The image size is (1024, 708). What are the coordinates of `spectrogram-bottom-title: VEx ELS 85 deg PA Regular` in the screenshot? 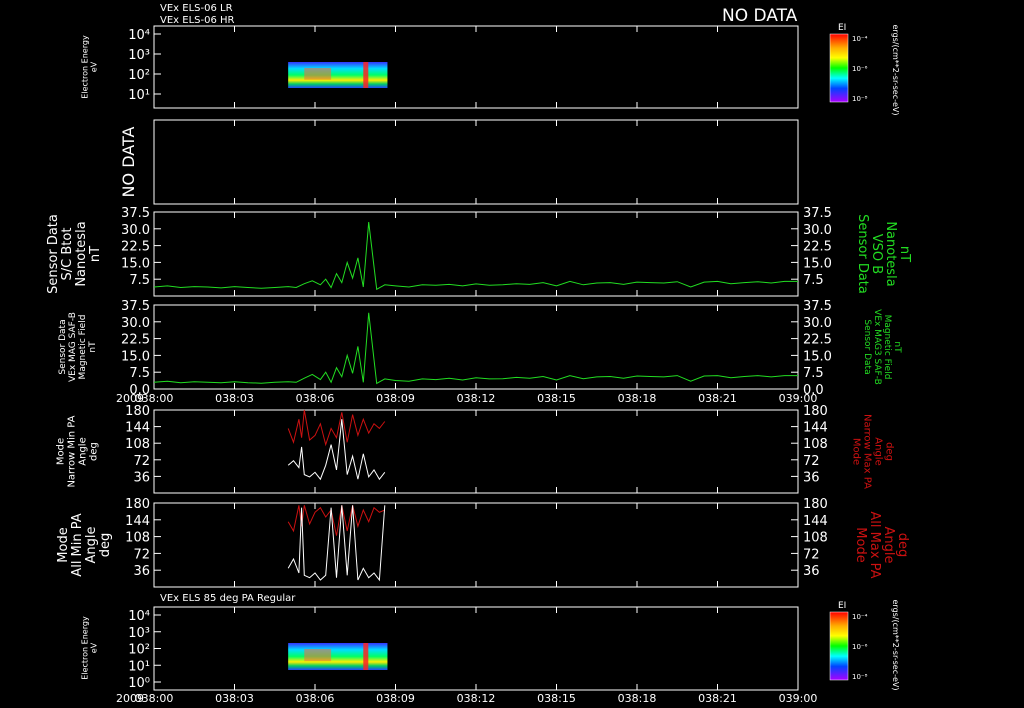 It's located at (228, 598).